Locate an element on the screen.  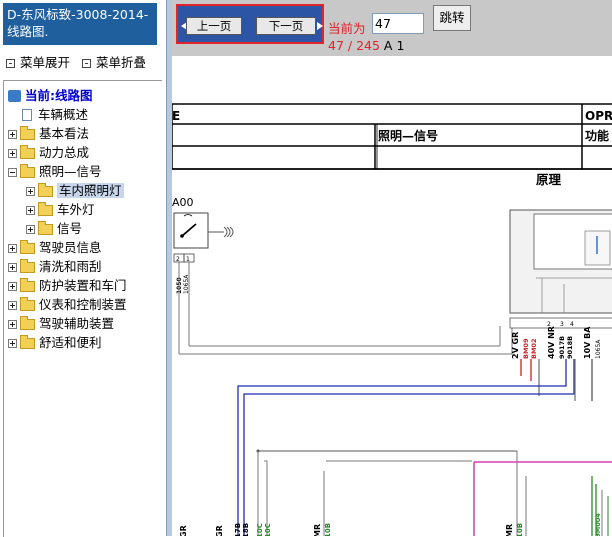
component-label: A00 is located at coordinates (183, 202).